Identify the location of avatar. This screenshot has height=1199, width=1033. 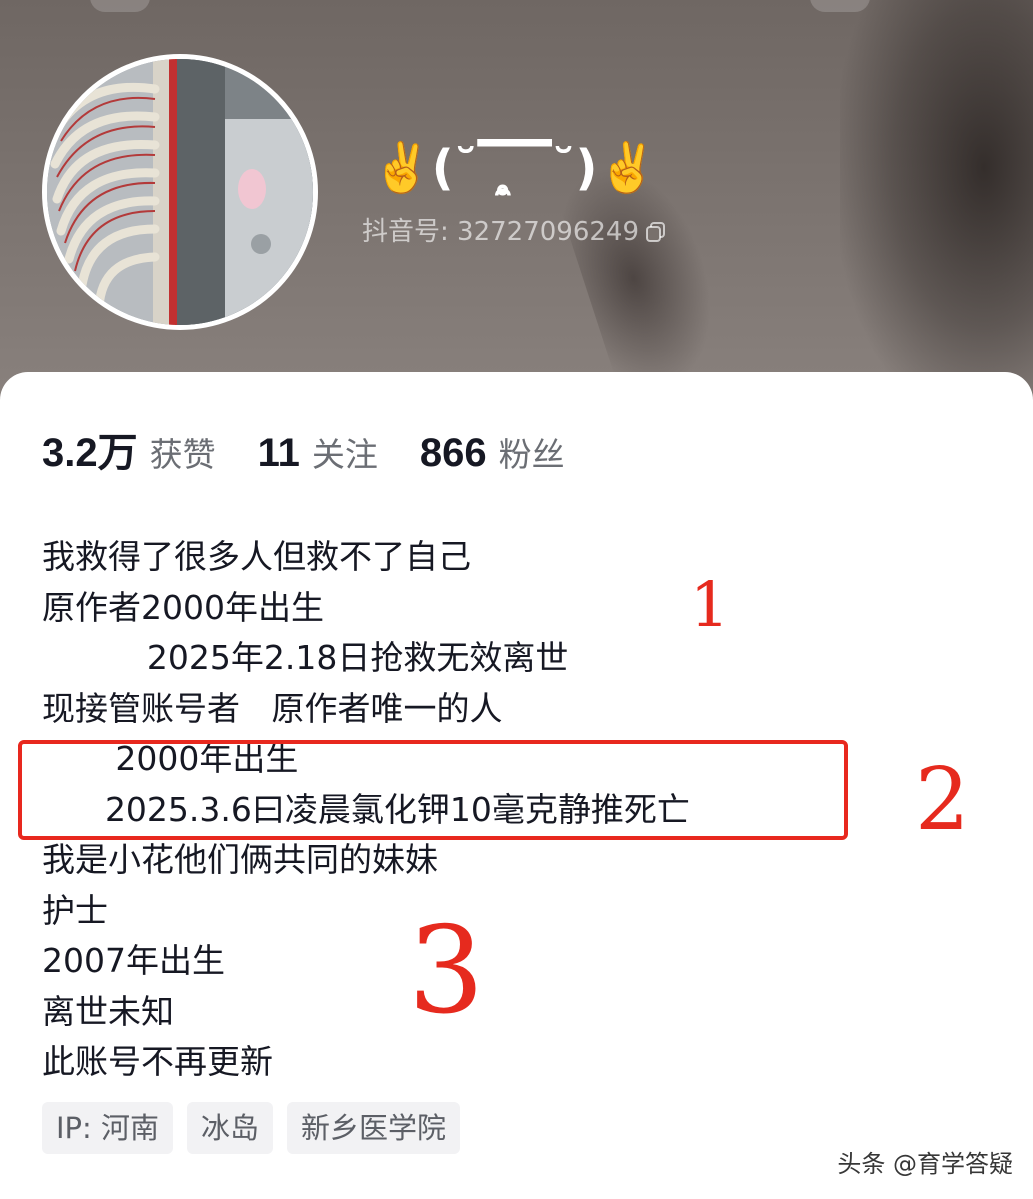
(180, 192).